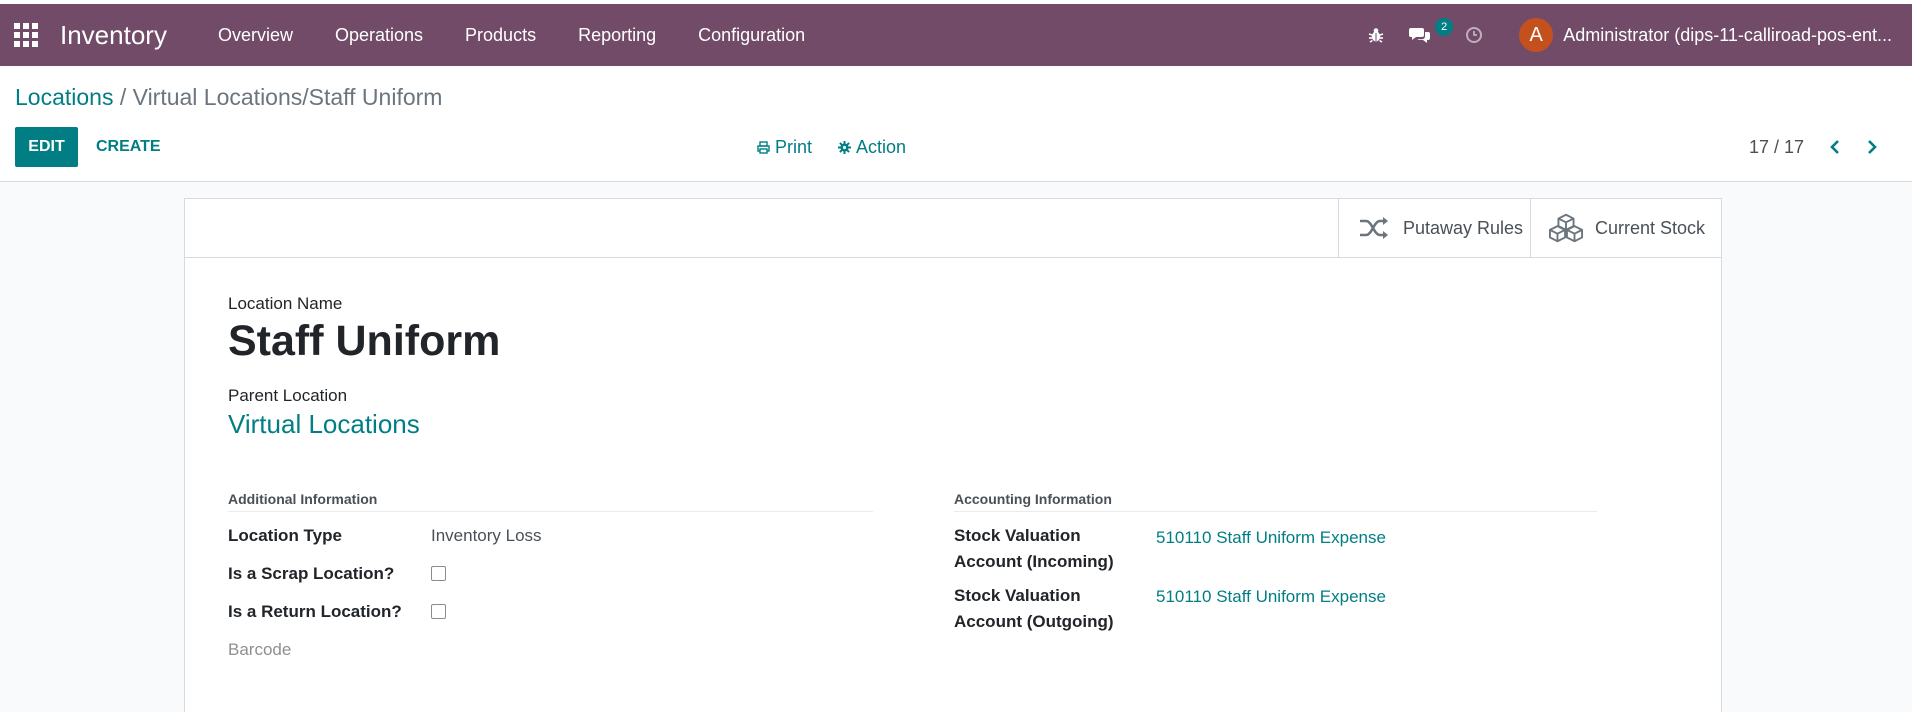 This screenshot has height=712, width=1912. I want to click on valuation-outgoing-link: 510110 Staff Uniform Expense, so click(1271, 597).